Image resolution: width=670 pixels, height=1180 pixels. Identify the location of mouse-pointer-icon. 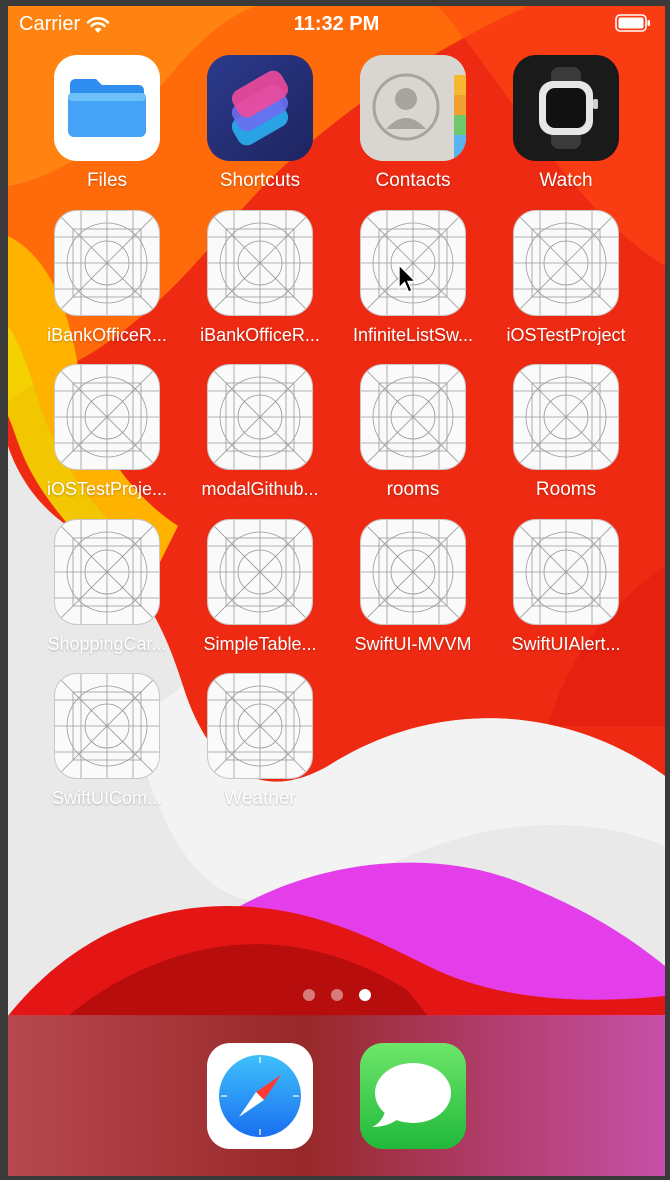
(408, 278).